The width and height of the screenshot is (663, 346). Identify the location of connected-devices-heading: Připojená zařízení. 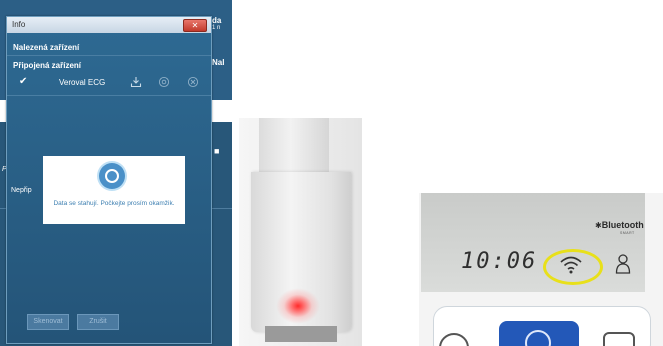
(47, 65).